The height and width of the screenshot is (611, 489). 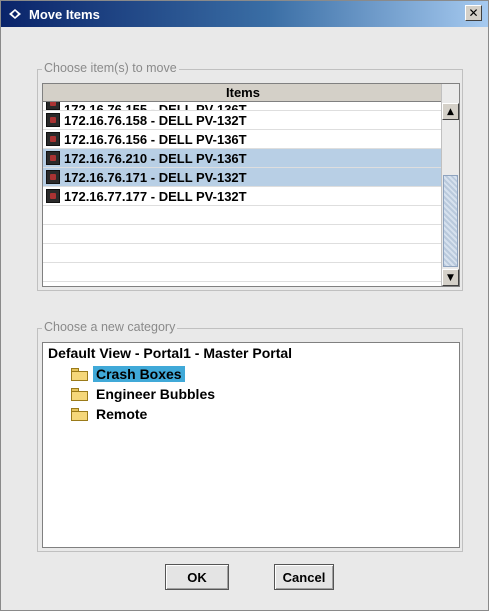 I want to click on row-label: 172.16.76.155 - DELL PV-136T, so click(x=155, y=106).